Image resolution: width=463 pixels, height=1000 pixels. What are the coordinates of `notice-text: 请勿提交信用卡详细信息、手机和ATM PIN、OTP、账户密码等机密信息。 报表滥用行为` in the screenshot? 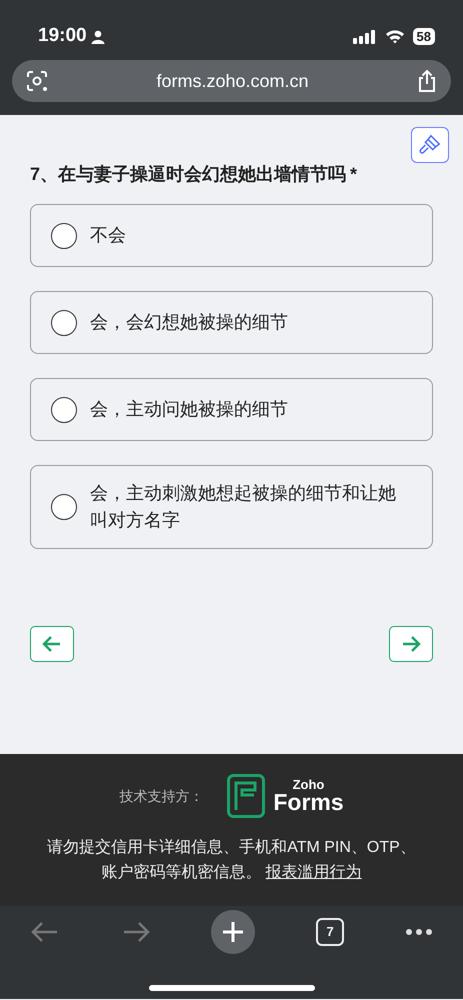 It's located at (231, 860).